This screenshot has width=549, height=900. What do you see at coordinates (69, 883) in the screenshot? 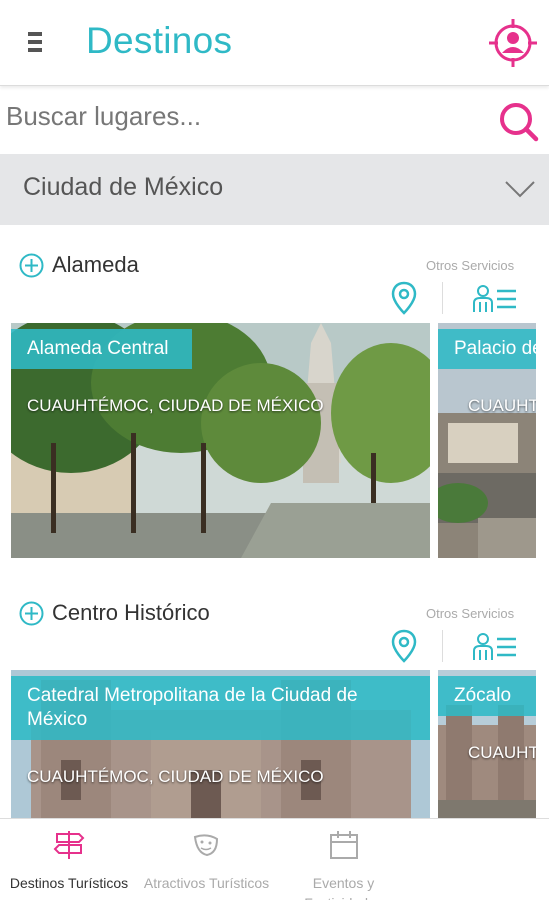
I see `nav-label: Destinos Turísticos` at bounding box center [69, 883].